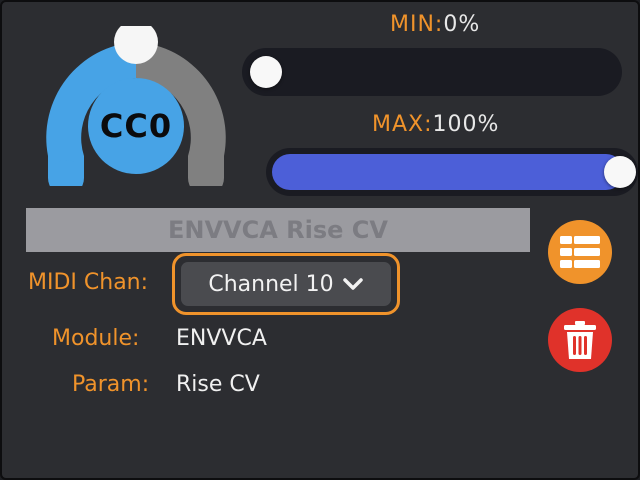 This screenshot has width=640, height=480. I want to click on delete-button, so click(580, 340).